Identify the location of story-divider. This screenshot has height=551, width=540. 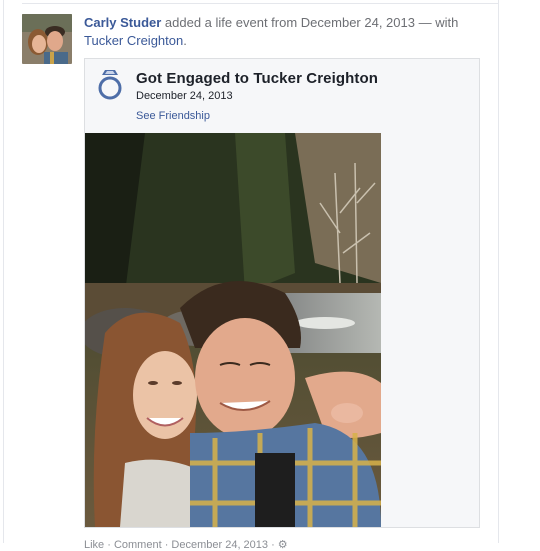
(260, 3).